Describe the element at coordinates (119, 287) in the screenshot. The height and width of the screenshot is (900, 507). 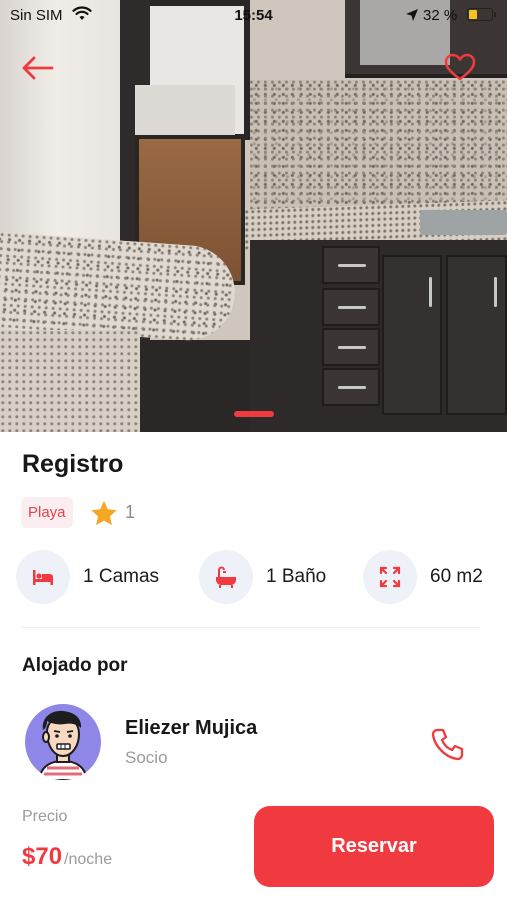
I see `photo-bar-counter` at that location.